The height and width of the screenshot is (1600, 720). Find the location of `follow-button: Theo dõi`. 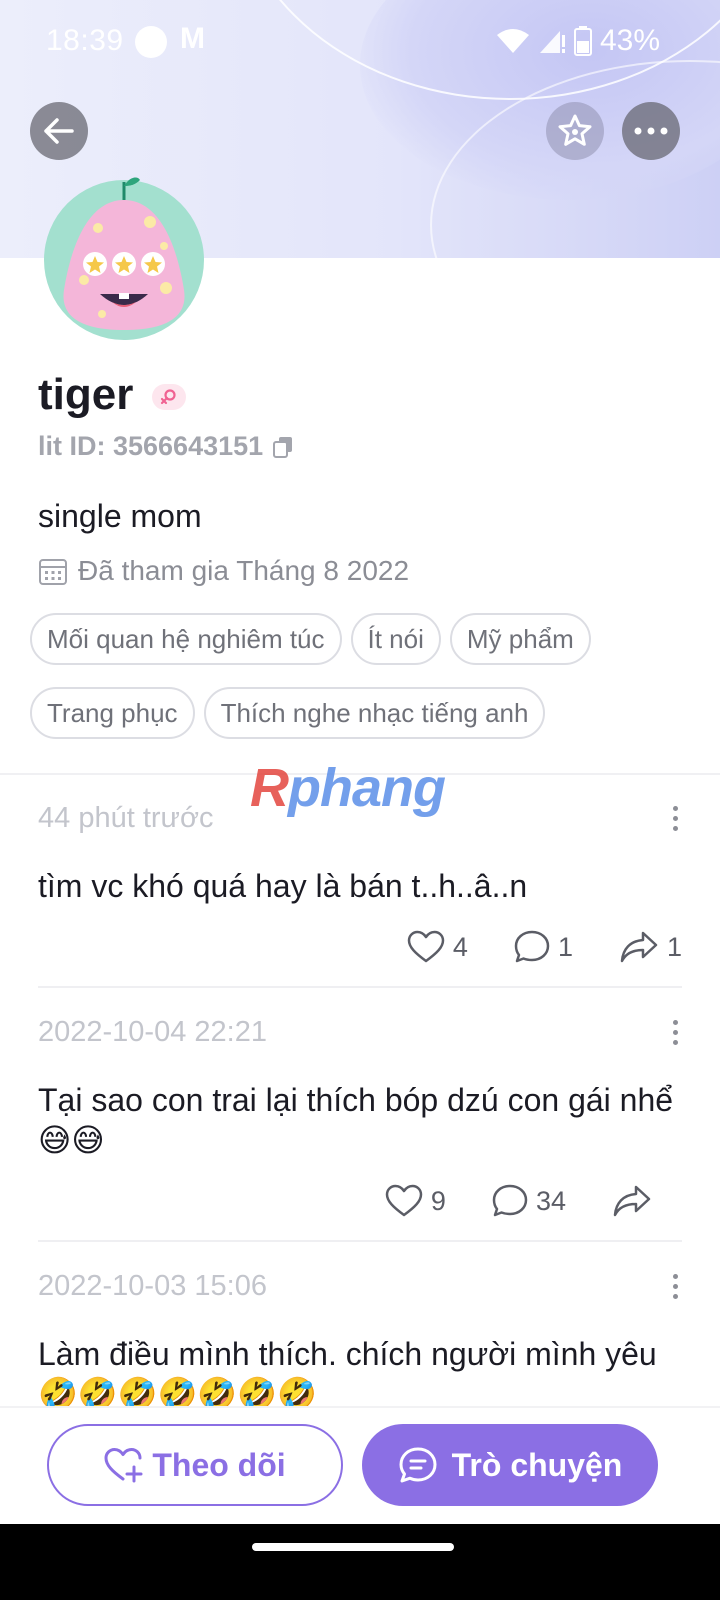

follow-button: Theo dõi is located at coordinates (195, 1465).